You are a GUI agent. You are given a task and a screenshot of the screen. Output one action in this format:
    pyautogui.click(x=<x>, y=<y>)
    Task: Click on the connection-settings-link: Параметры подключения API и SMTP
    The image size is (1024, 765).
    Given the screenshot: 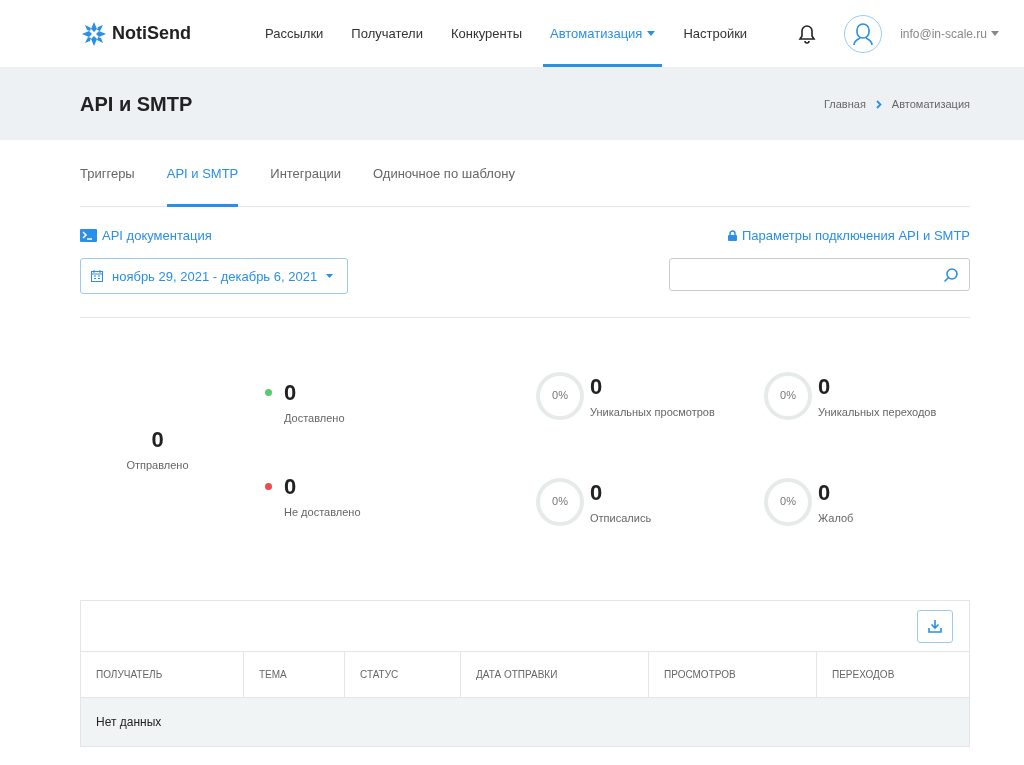 What is the action you would take?
    pyautogui.click(x=849, y=235)
    